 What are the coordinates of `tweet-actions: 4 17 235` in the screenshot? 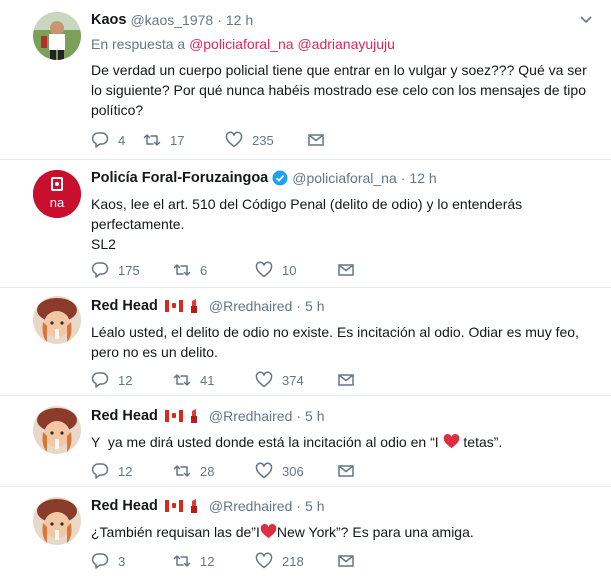 It's located at (240, 140).